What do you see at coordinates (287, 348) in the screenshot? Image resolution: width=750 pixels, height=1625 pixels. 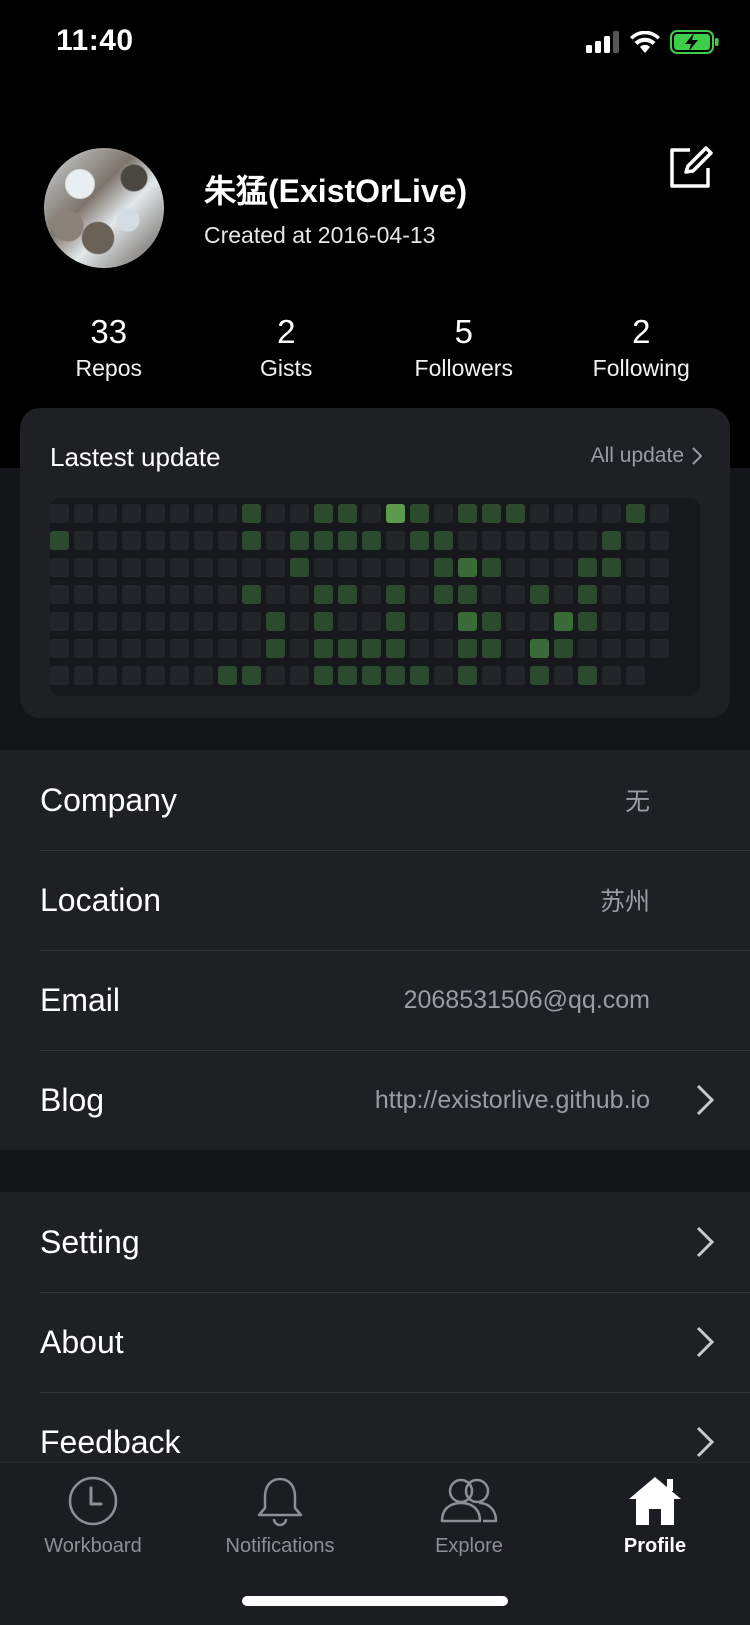 I see `stat-gists: 2 Gists` at bounding box center [287, 348].